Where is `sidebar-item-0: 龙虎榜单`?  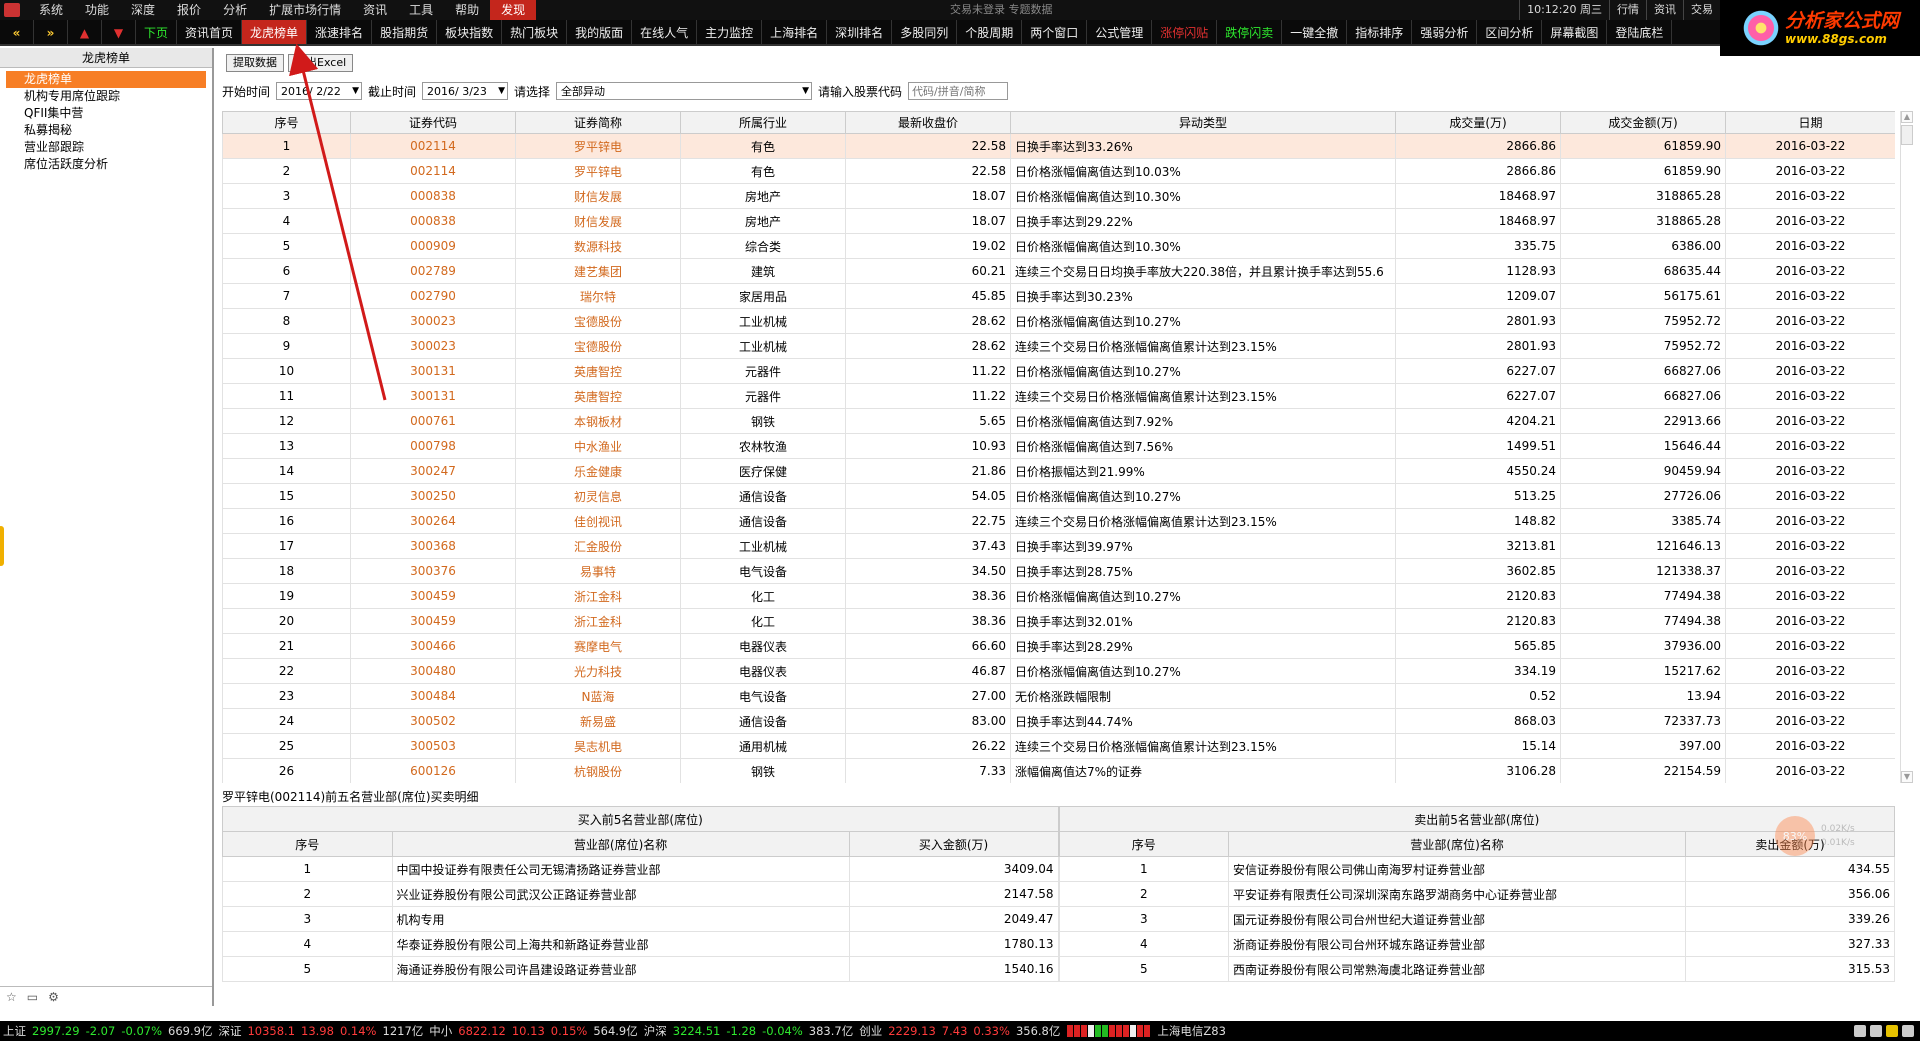 sidebar-item-0: 龙虎榜单 is located at coordinates (106, 79).